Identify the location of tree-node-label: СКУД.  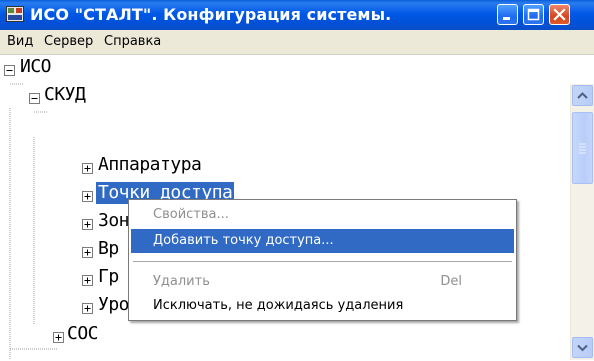
(65, 94).